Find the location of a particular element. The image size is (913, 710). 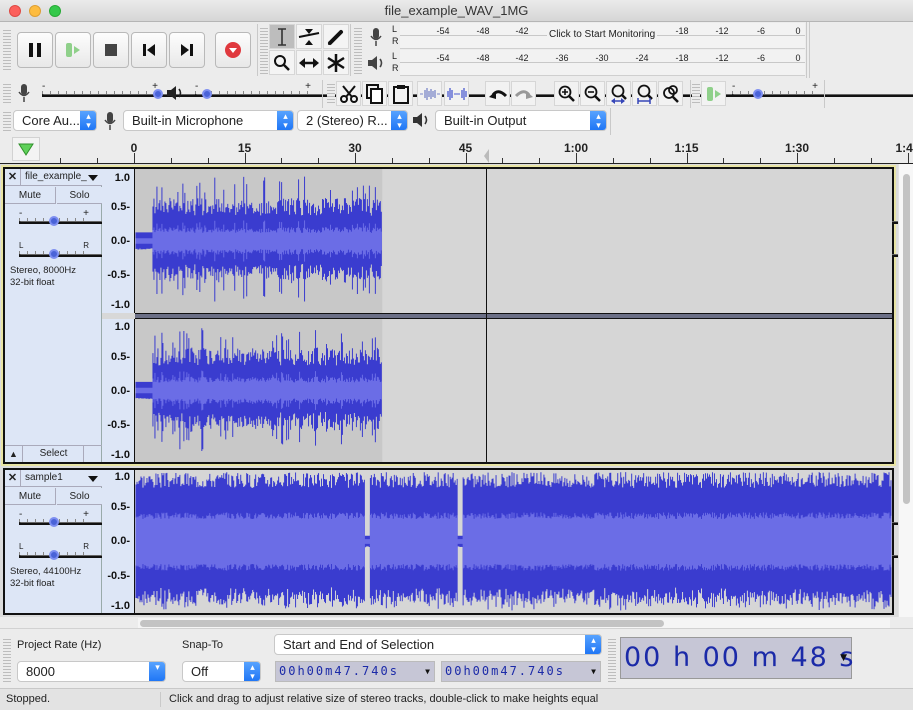

cut-button is located at coordinates (348, 93).